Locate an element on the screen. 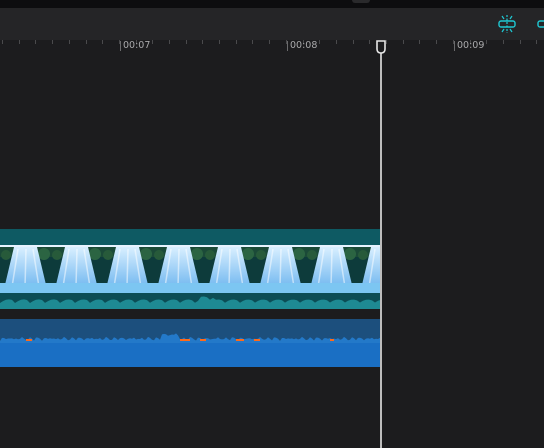 The height and width of the screenshot is (448, 544). link-clips-button is located at coordinates (507, 24).